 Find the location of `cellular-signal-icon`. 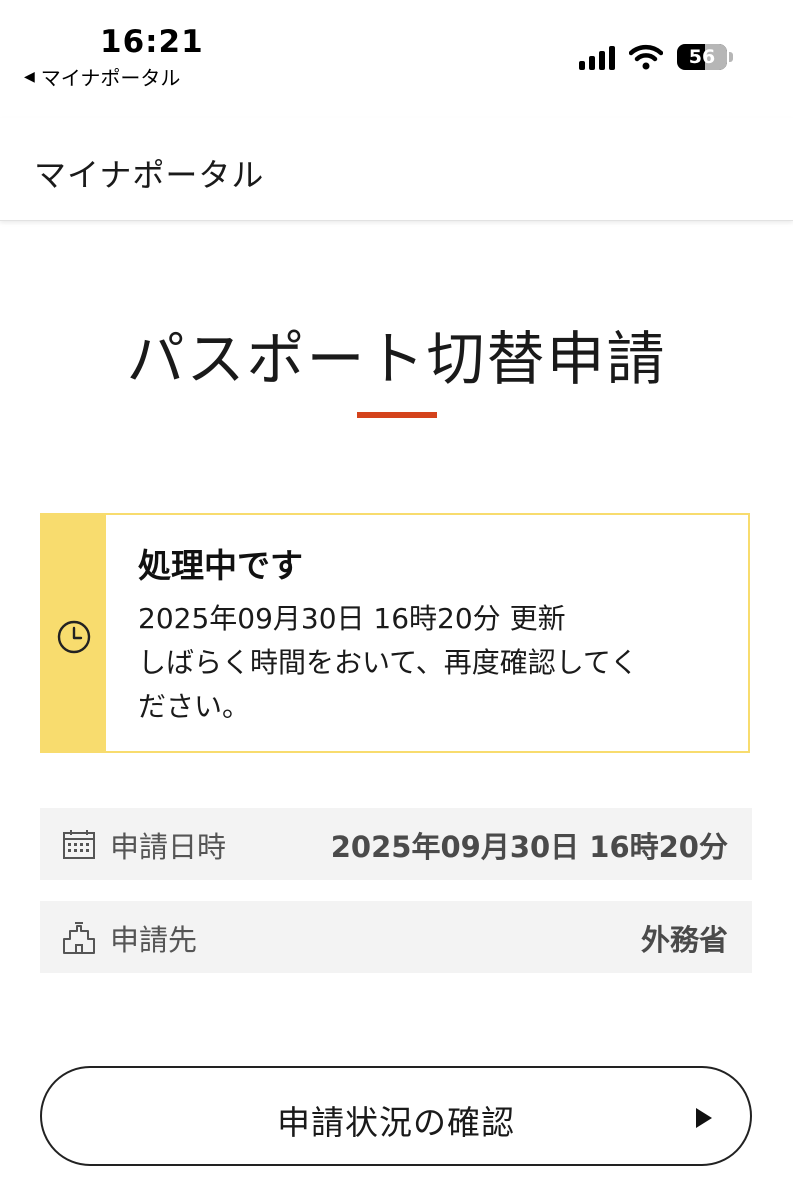

cellular-signal-icon is located at coordinates (597, 57).